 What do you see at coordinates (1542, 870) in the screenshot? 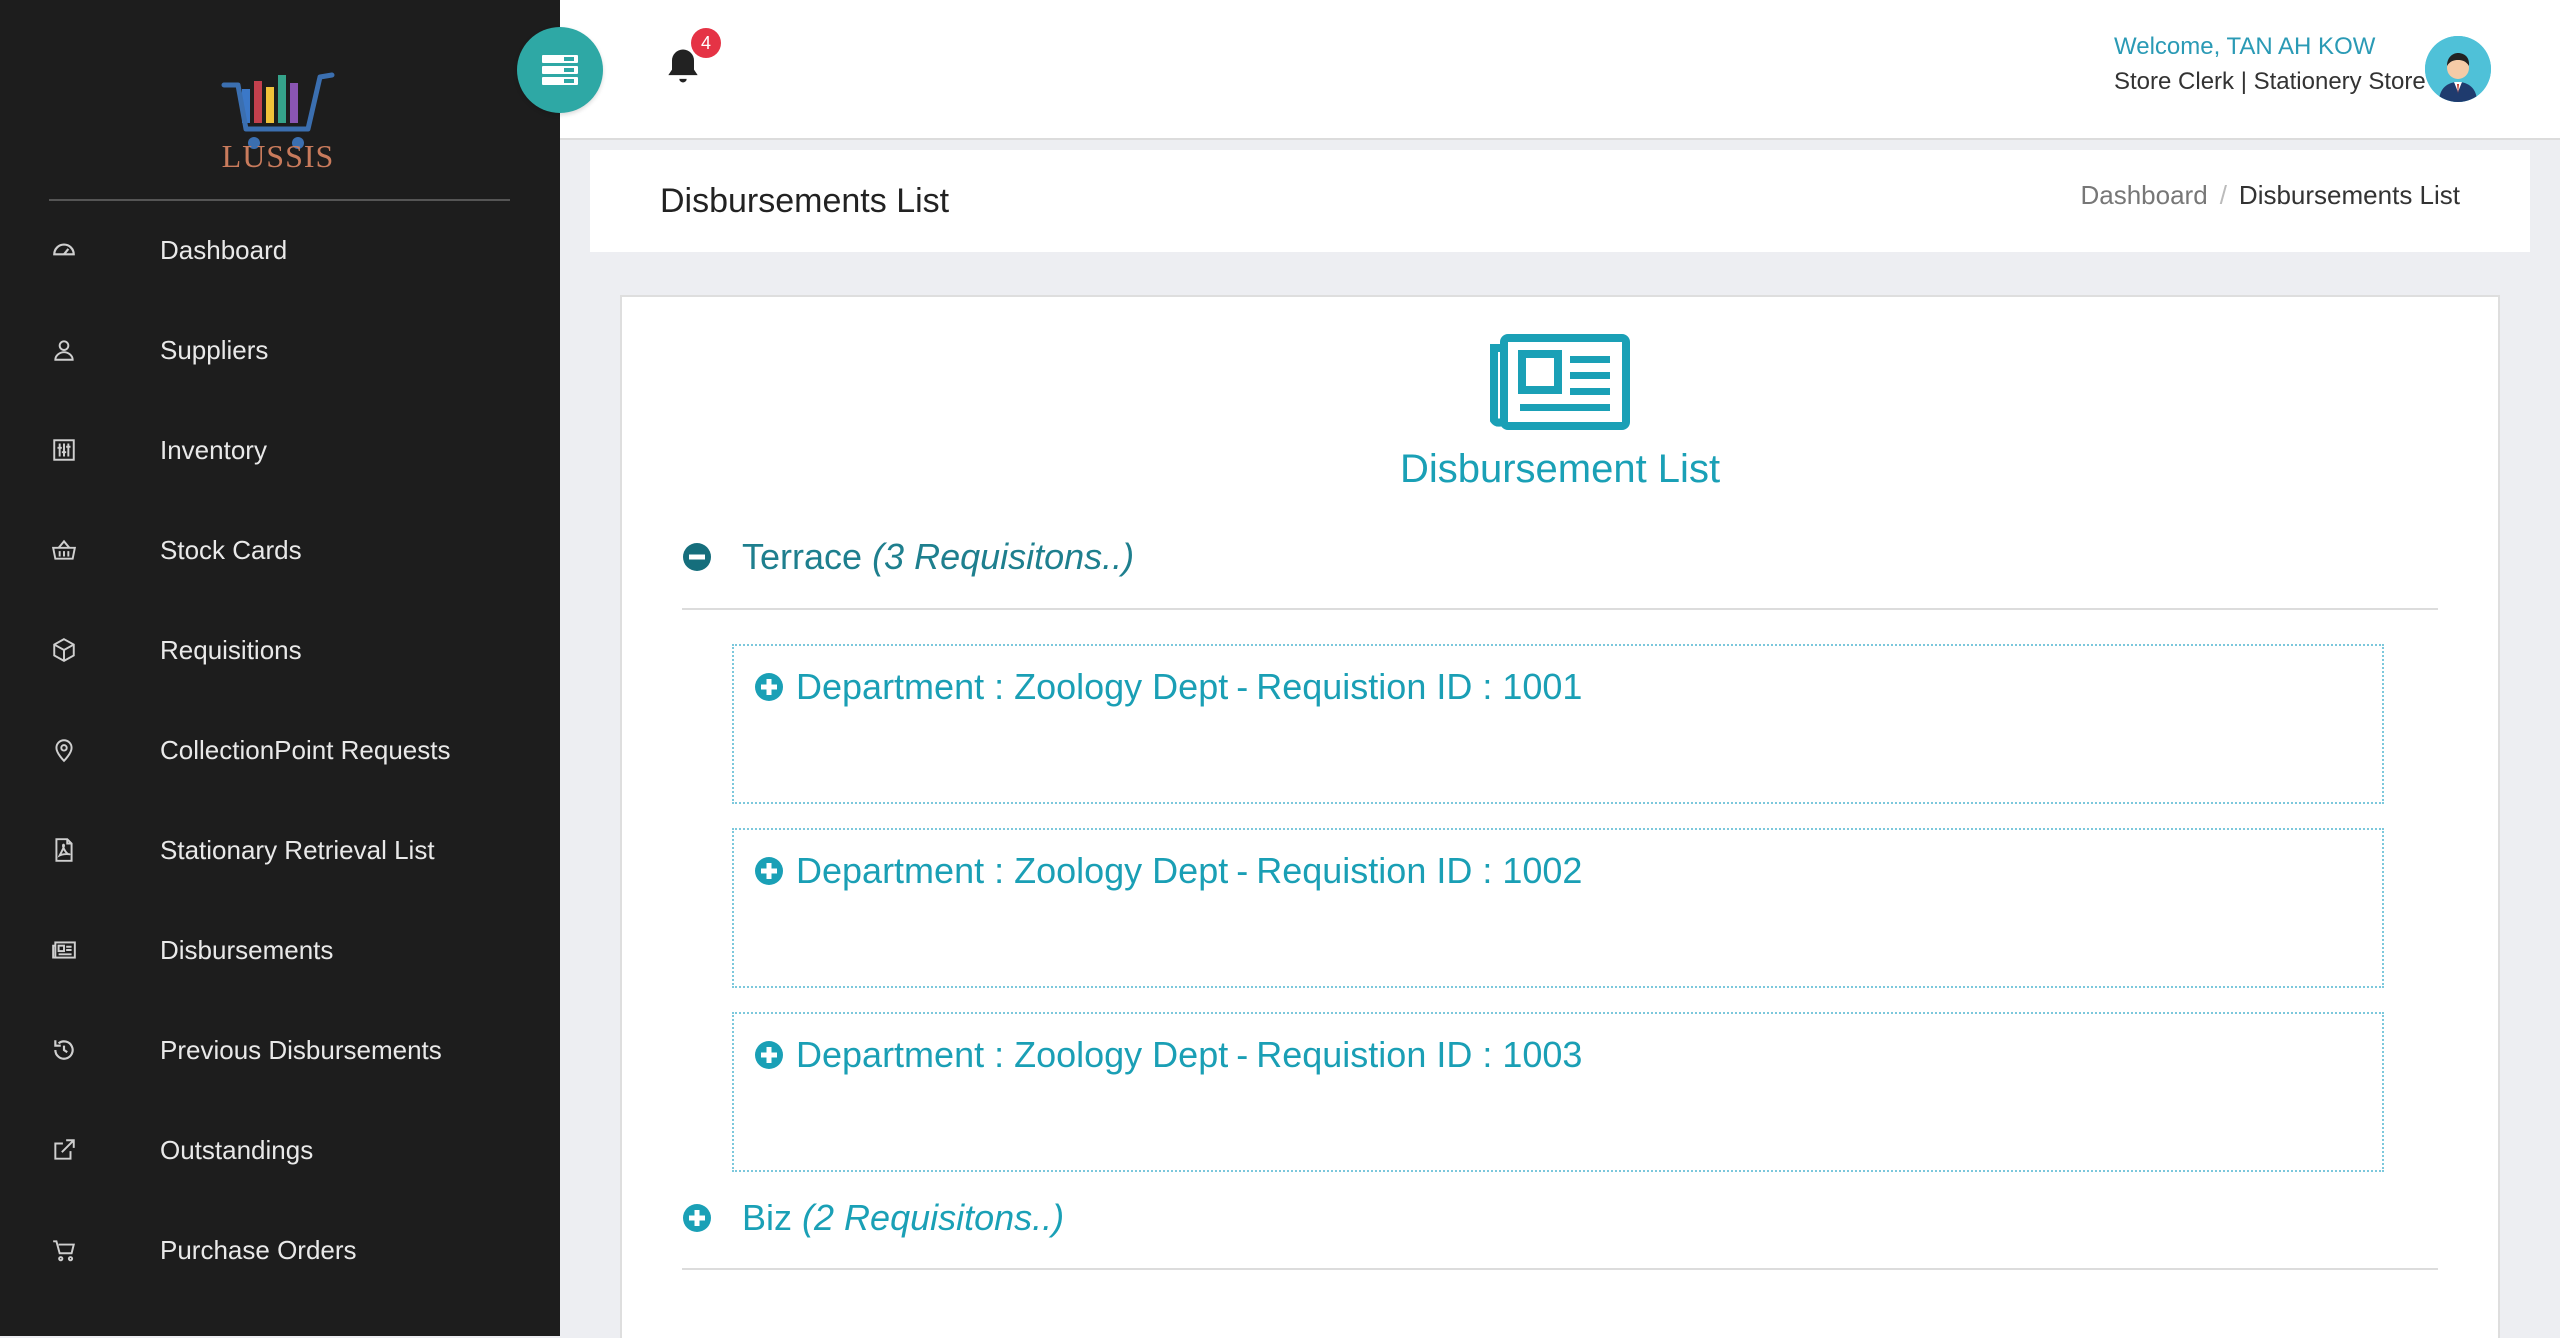
I see `requisition-id: 1002` at bounding box center [1542, 870].